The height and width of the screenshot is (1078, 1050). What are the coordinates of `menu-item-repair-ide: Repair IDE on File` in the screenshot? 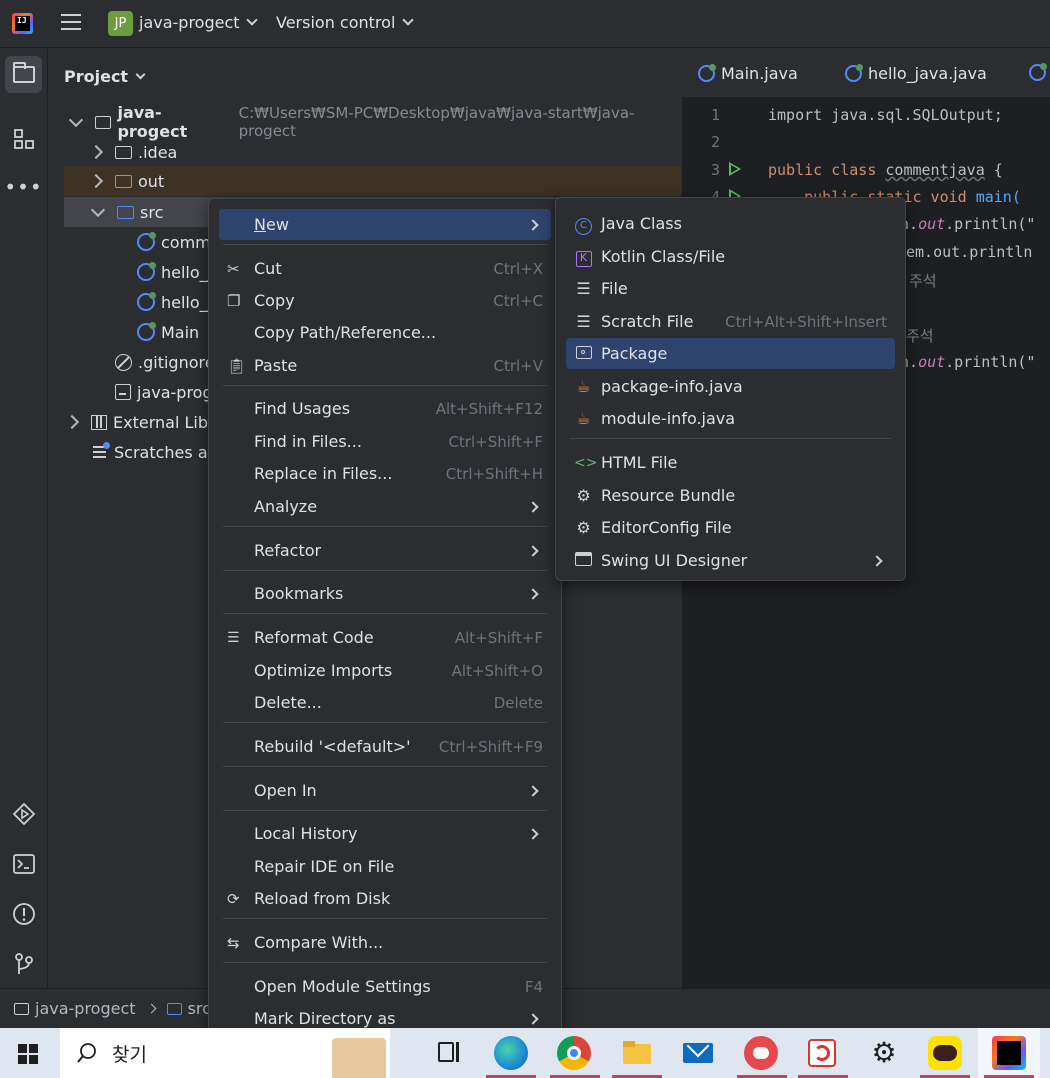 It's located at (385, 866).